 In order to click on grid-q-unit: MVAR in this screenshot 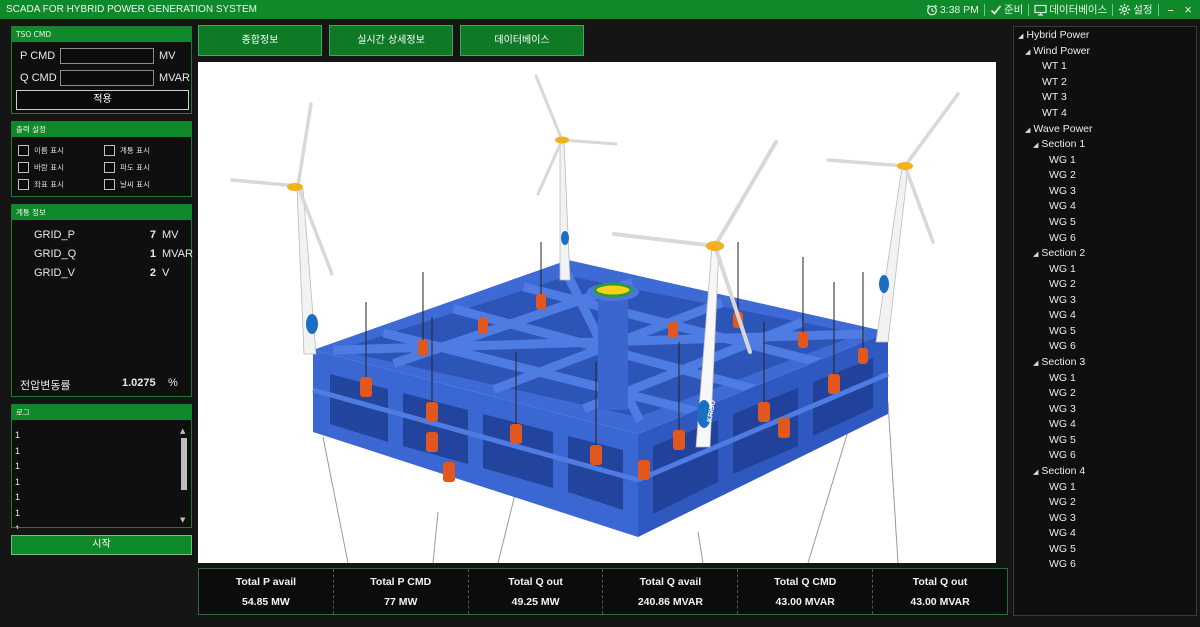, I will do `click(177, 254)`.